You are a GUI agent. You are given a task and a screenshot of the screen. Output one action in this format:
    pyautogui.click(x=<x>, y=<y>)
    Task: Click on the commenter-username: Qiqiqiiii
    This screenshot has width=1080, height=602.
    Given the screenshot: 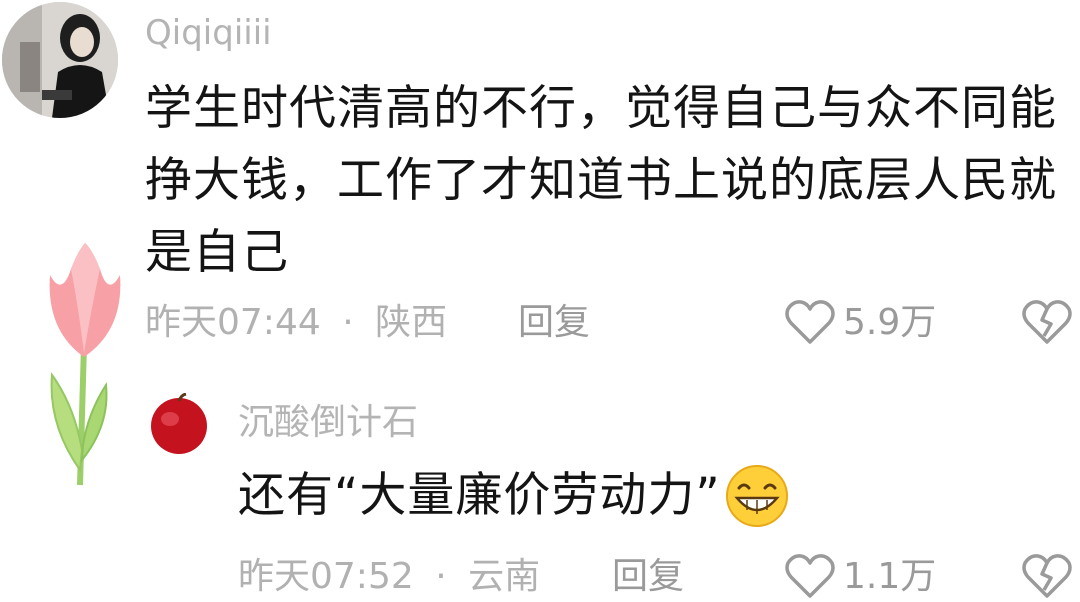 What is the action you would take?
    pyautogui.click(x=208, y=33)
    